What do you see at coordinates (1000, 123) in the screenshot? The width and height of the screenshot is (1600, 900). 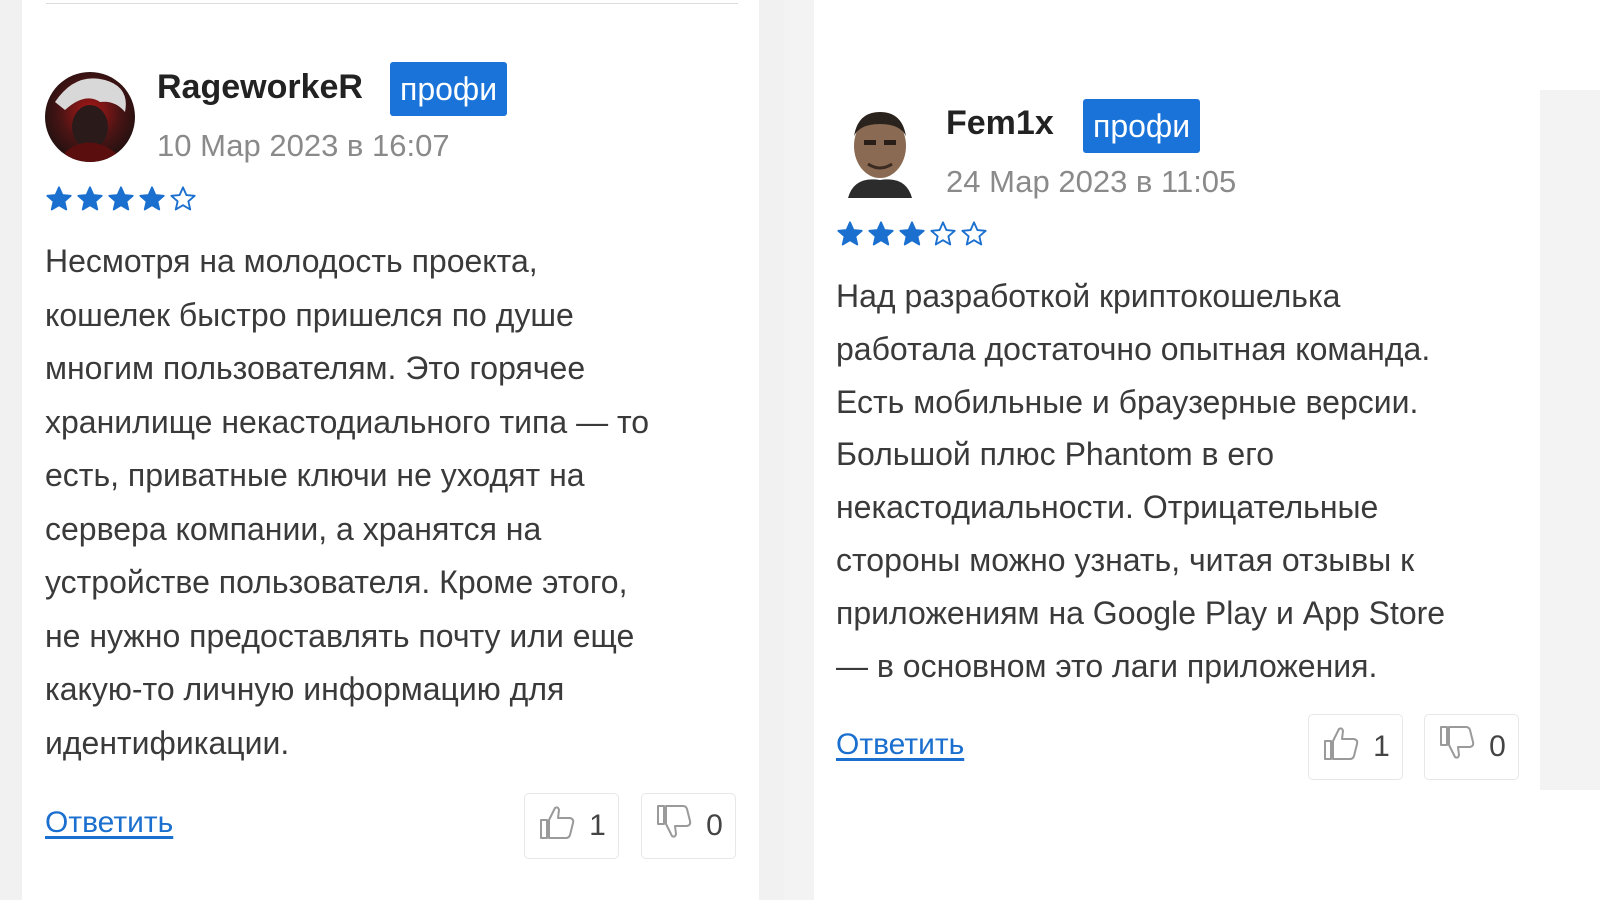 I see `username: Fem1x` at bounding box center [1000, 123].